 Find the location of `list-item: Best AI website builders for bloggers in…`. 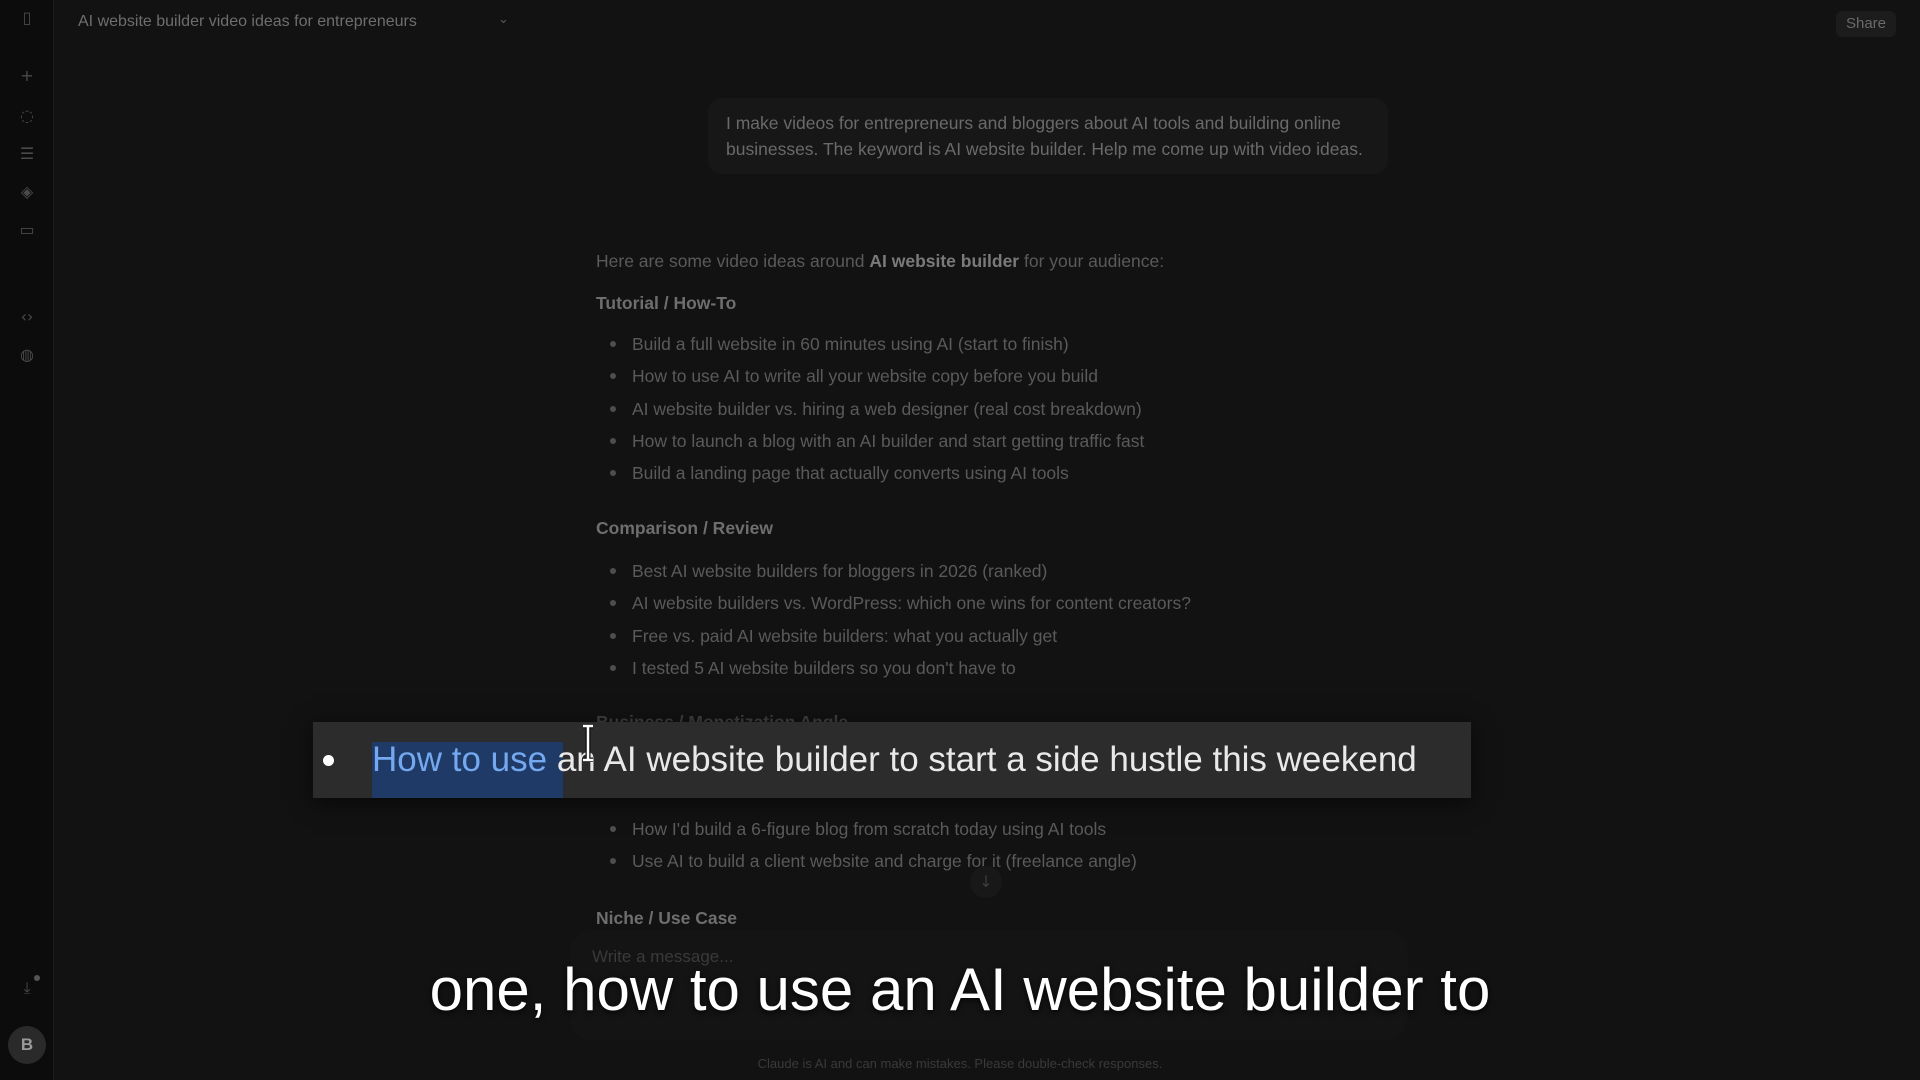

list-item: Best AI website builders for bloggers in… is located at coordinates (976, 574).